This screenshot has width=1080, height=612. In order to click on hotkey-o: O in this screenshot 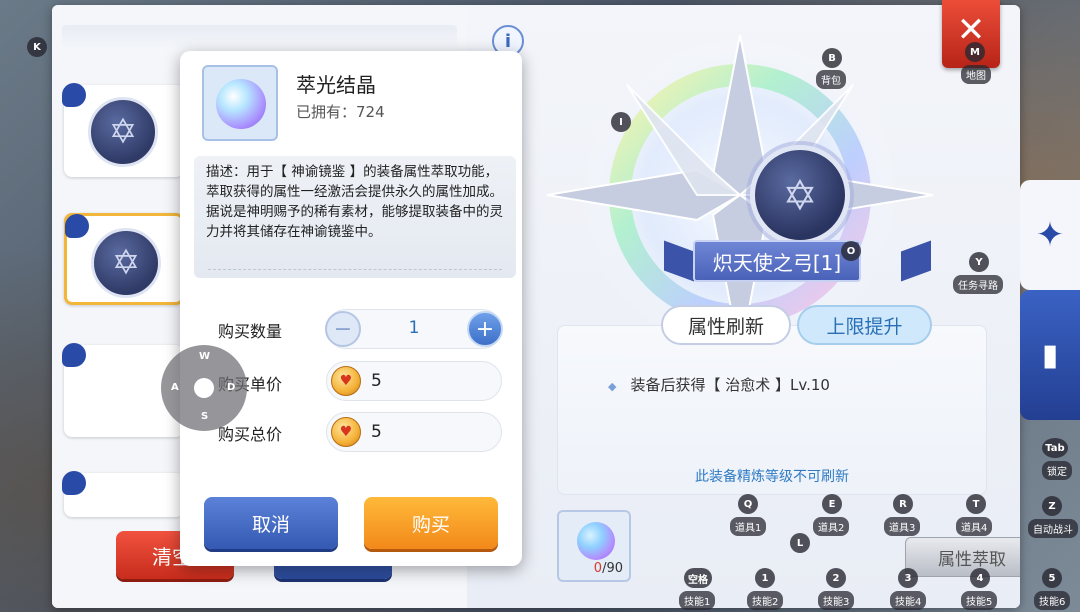, I will do `click(851, 251)`.